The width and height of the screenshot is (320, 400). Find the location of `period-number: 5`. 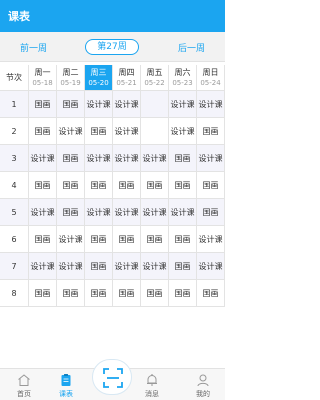

period-number: 5 is located at coordinates (14, 212).